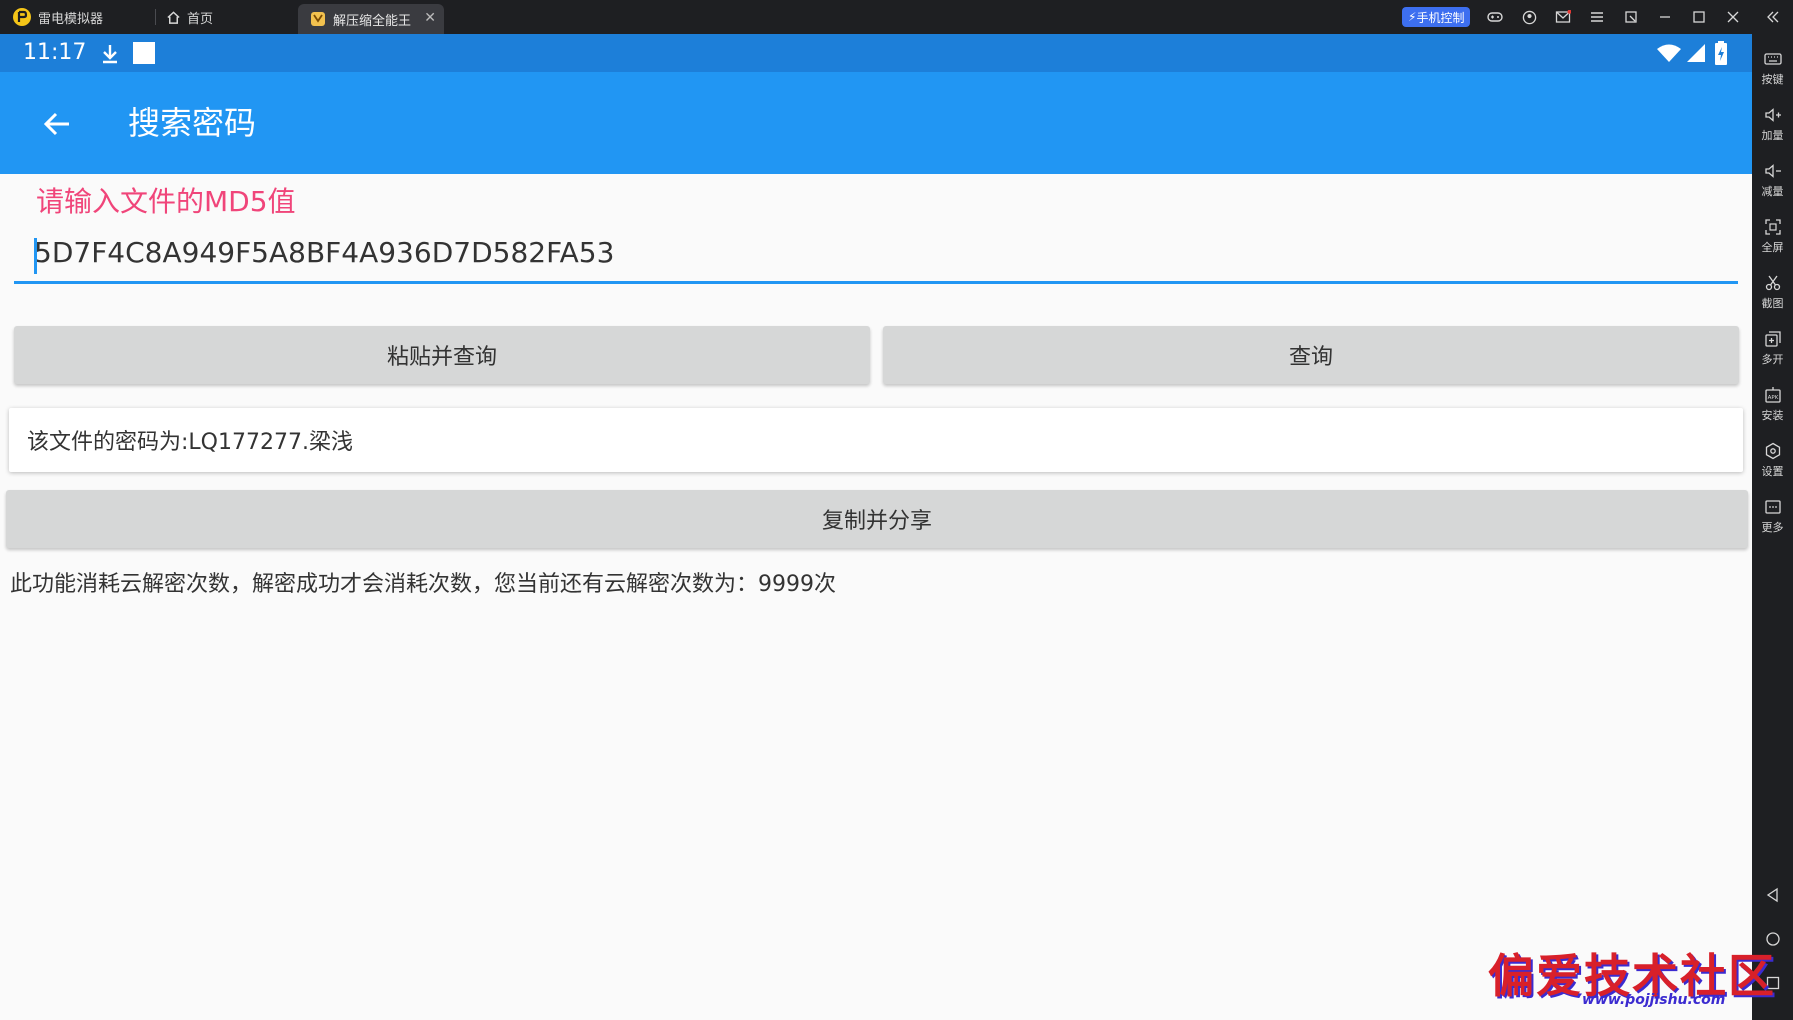  Describe the element at coordinates (1412, 17) in the screenshot. I see `lightning-icon: ⚡` at that location.